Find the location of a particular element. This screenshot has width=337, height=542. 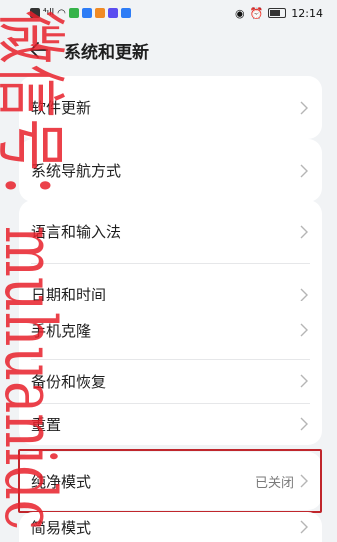

page-title: 系统和更新 is located at coordinates (106, 52).